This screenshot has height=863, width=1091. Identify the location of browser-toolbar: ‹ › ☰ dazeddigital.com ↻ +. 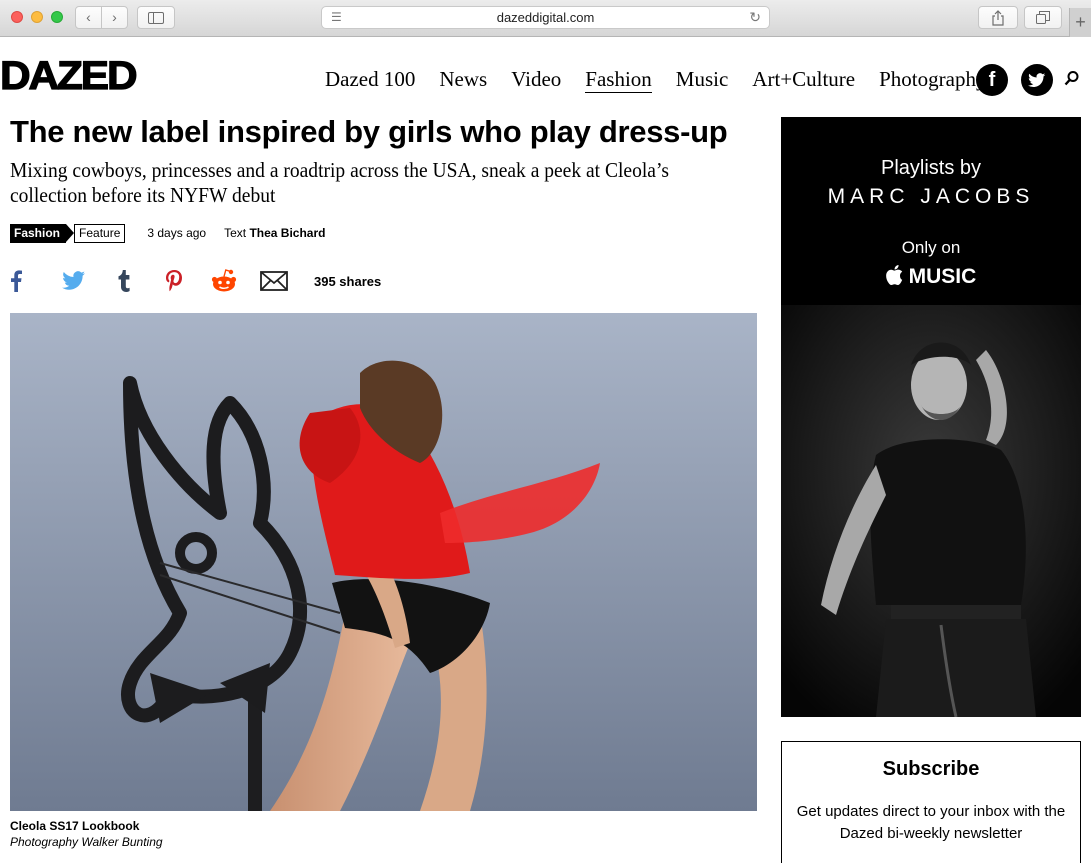
(545, 18).